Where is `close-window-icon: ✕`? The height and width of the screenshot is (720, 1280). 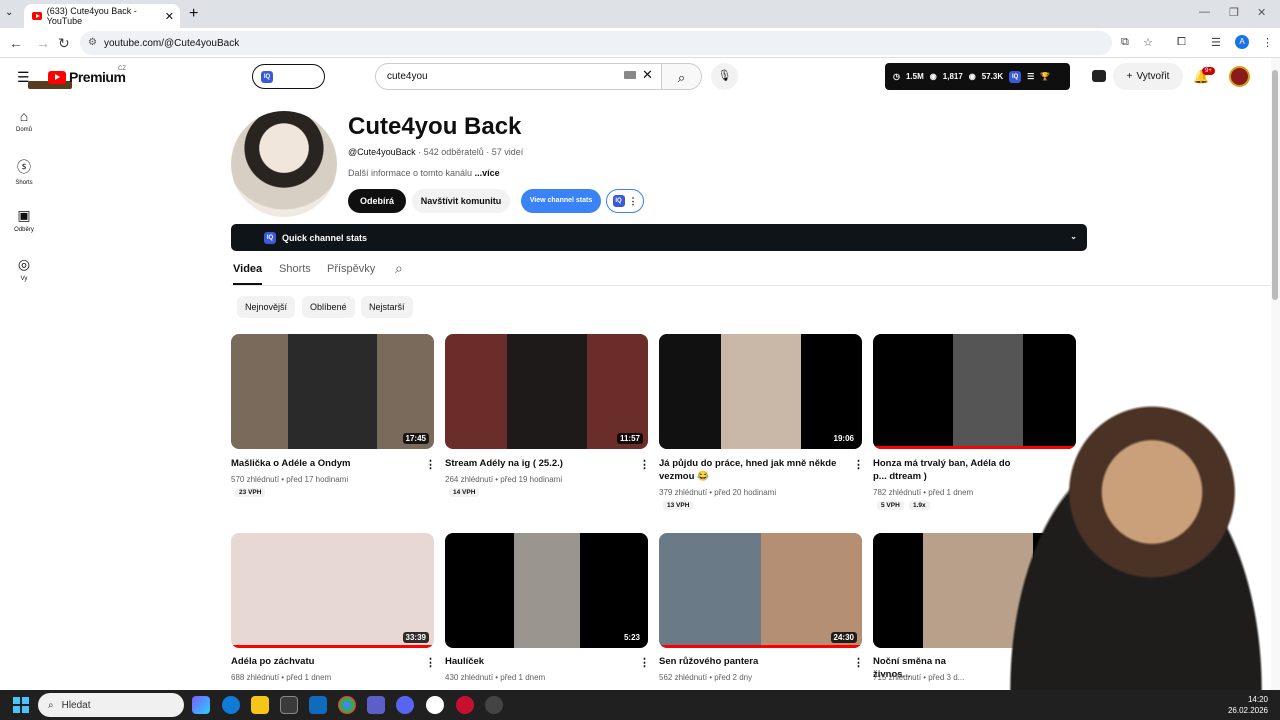 close-window-icon: ✕ is located at coordinates (1261, 12).